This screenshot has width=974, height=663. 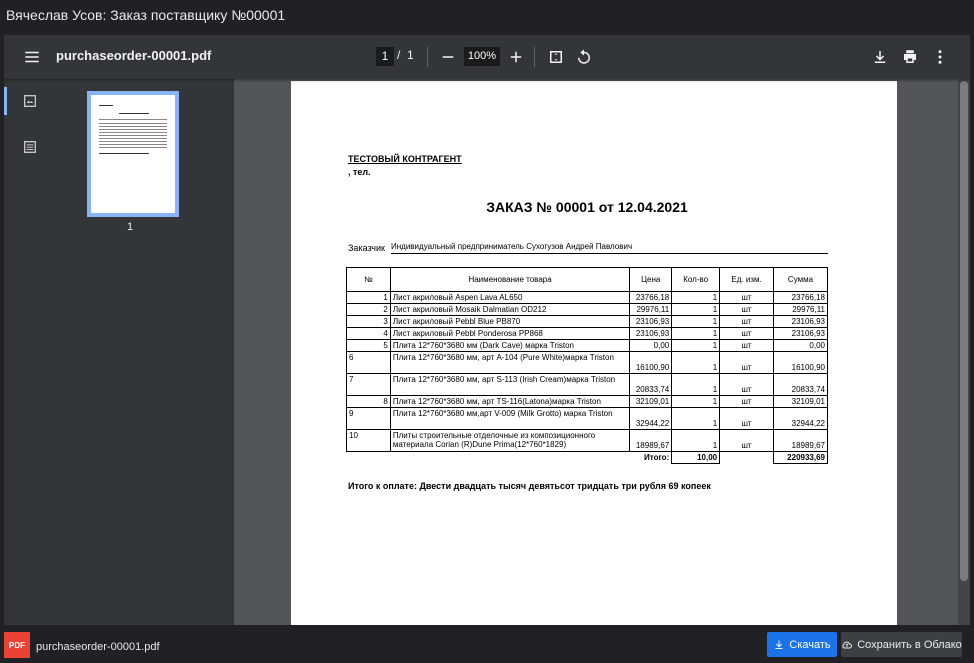 I want to click on row-number: 3, so click(x=368, y=321).